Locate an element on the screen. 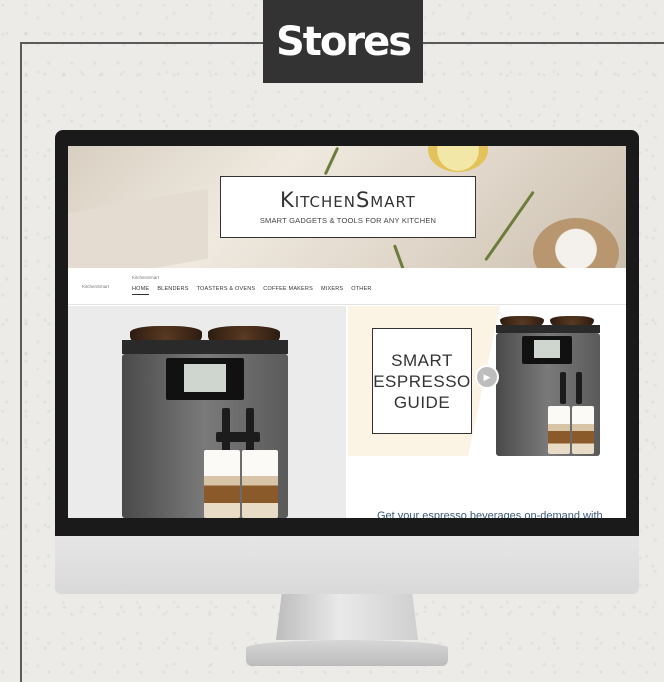 The width and height of the screenshot is (664, 682). nav-item-blenders: BLENDERS is located at coordinates (172, 290).